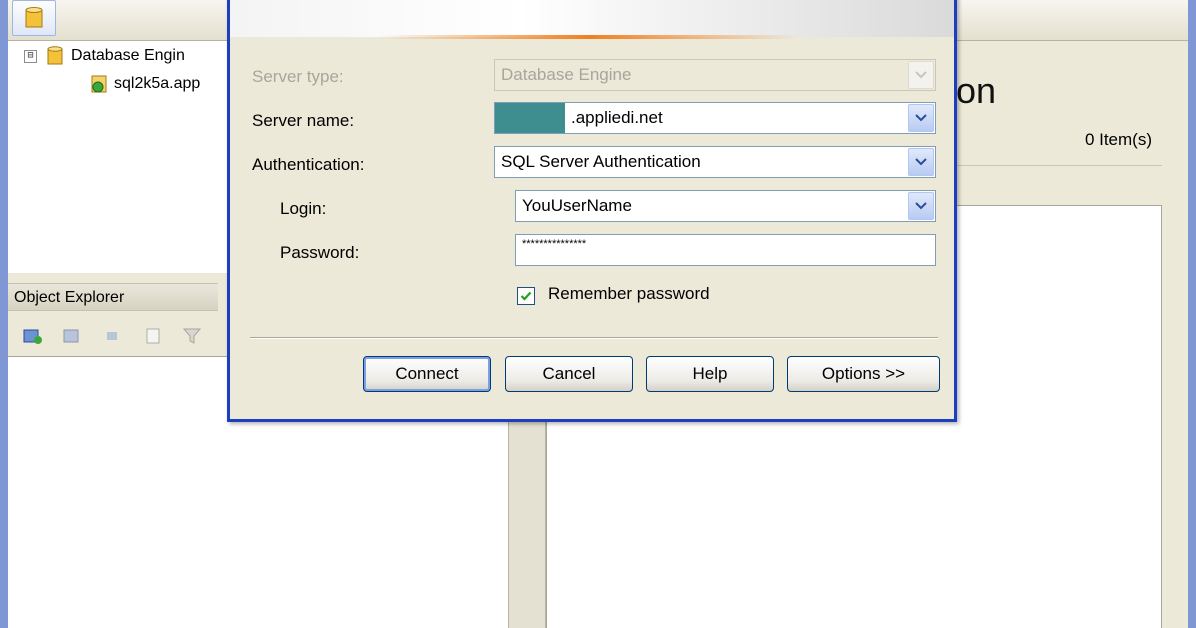 Image resolution: width=1196 pixels, height=628 pixels. Describe the element at coordinates (308, 164) in the screenshot. I see `authentication-label: Authentication:` at that location.